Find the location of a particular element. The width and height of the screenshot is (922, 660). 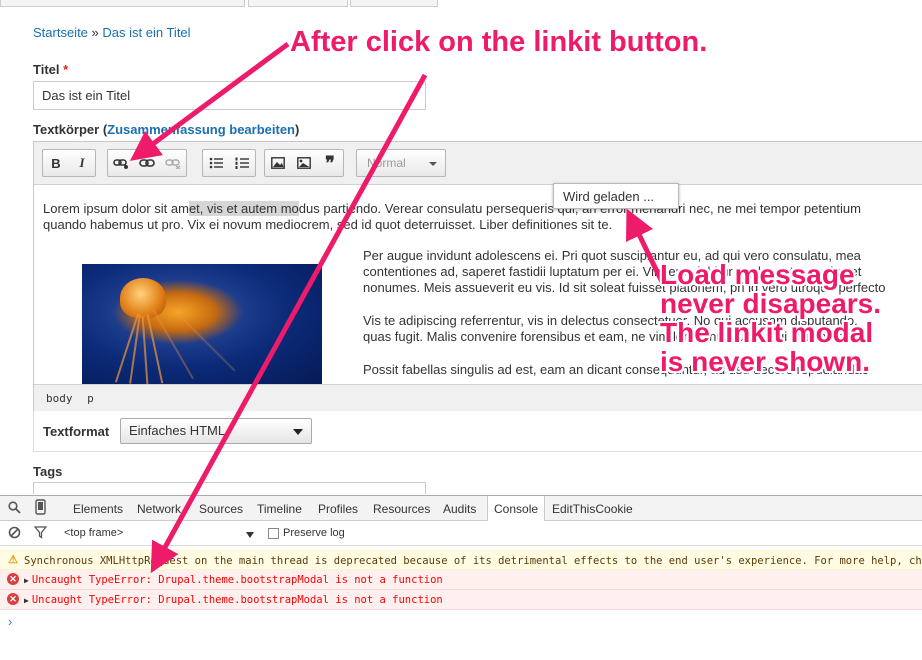

format-combo: Normal is located at coordinates (401, 163).